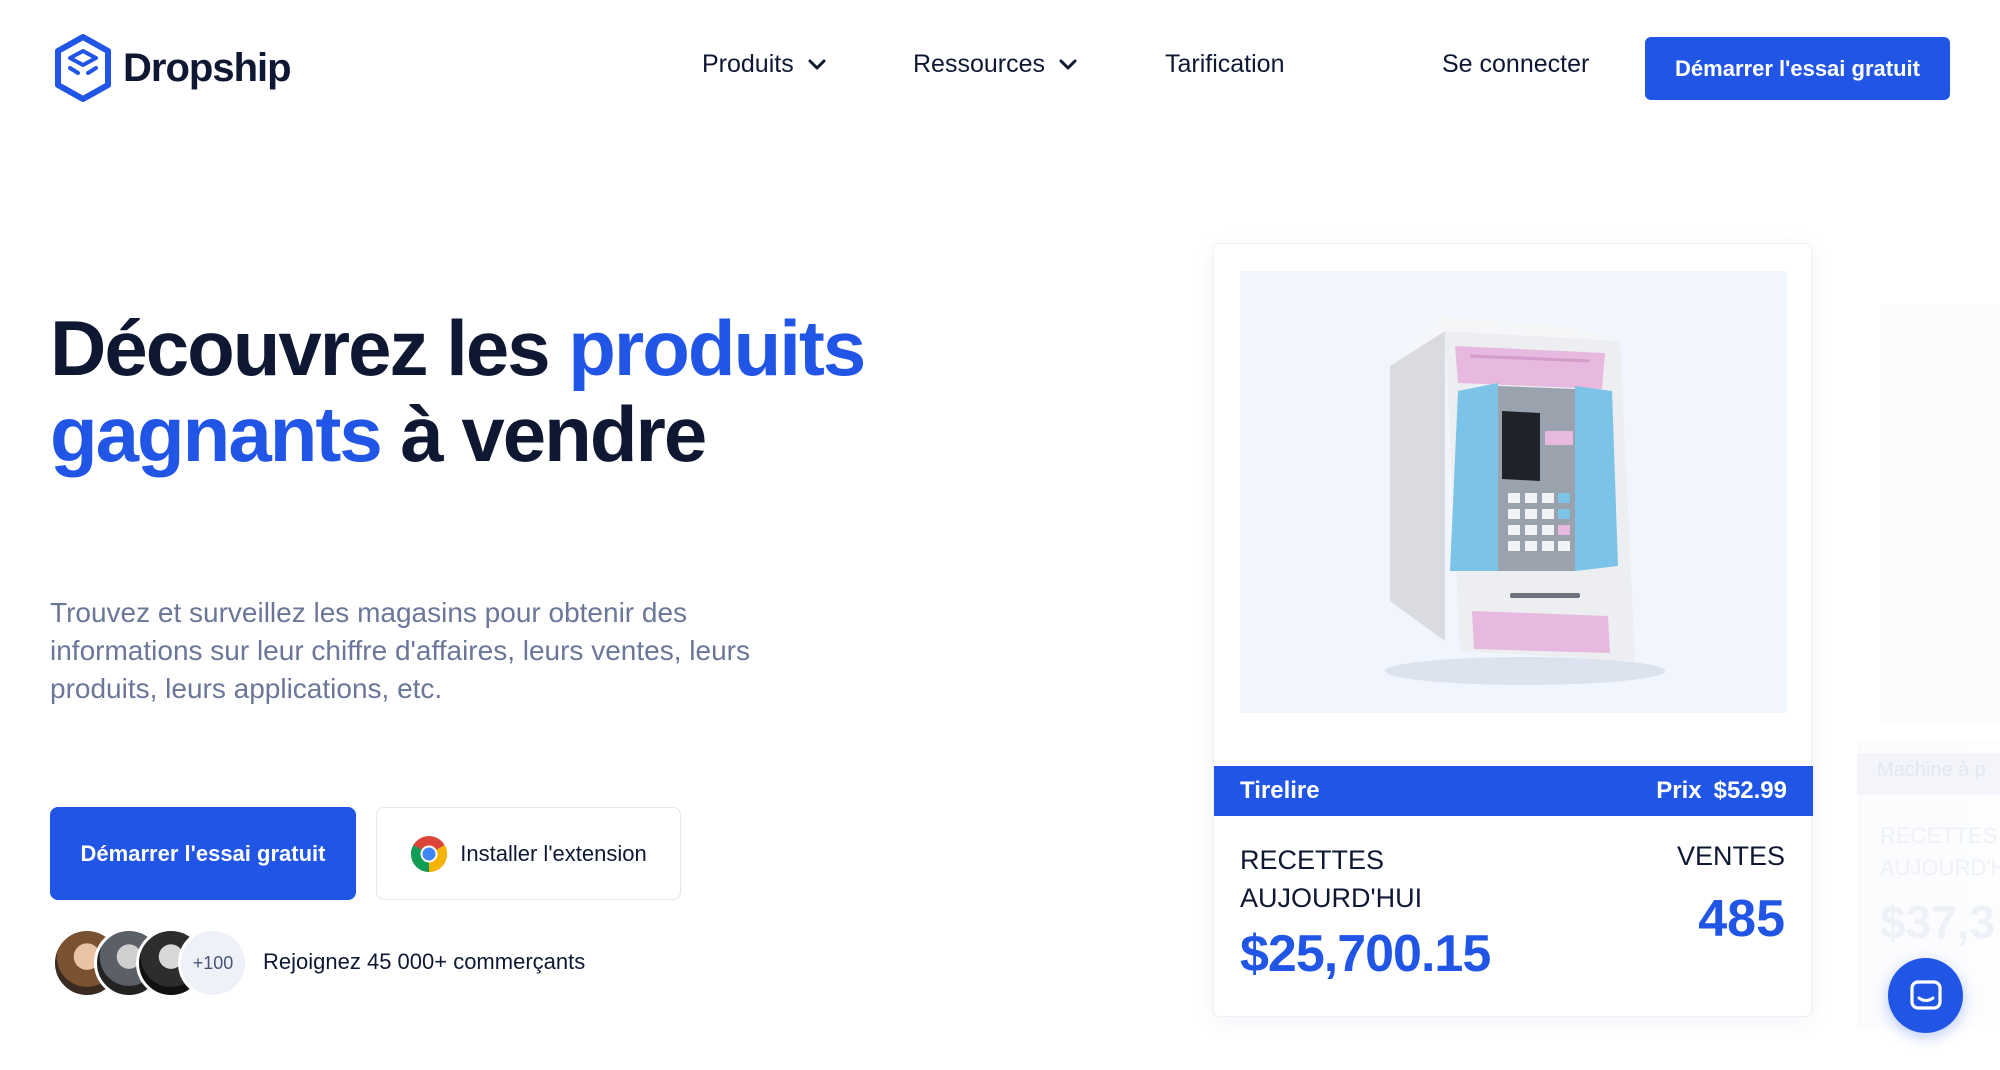 The height and width of the screenshot is (1070, 2000). What do you see at coordinates (717, 348) in the screenshot?
I see `hero-title-accent1: produits` at bounding box center [717, 348].